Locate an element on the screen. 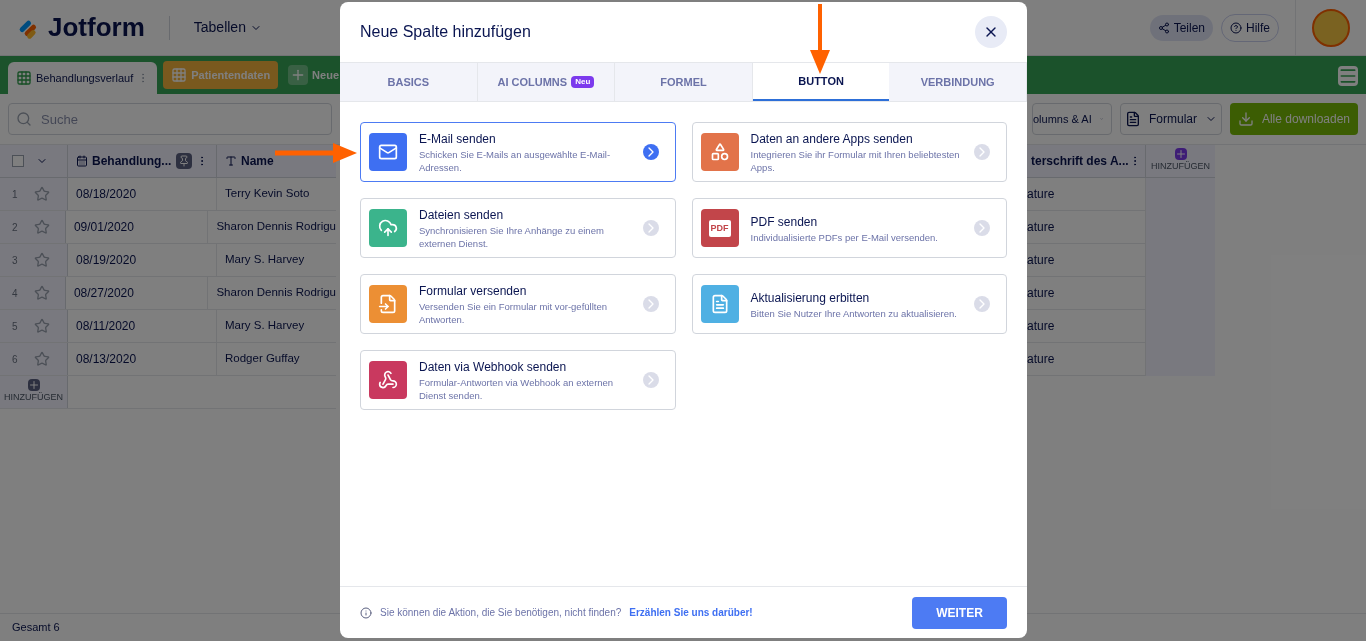 The height and width of the screenshot is (641, 1366). action-card: Daten an andere Apps senden Integrieren Sie ihr Formular mit Ihren beliebtesten Apps. is located at coordinates (849, 152).